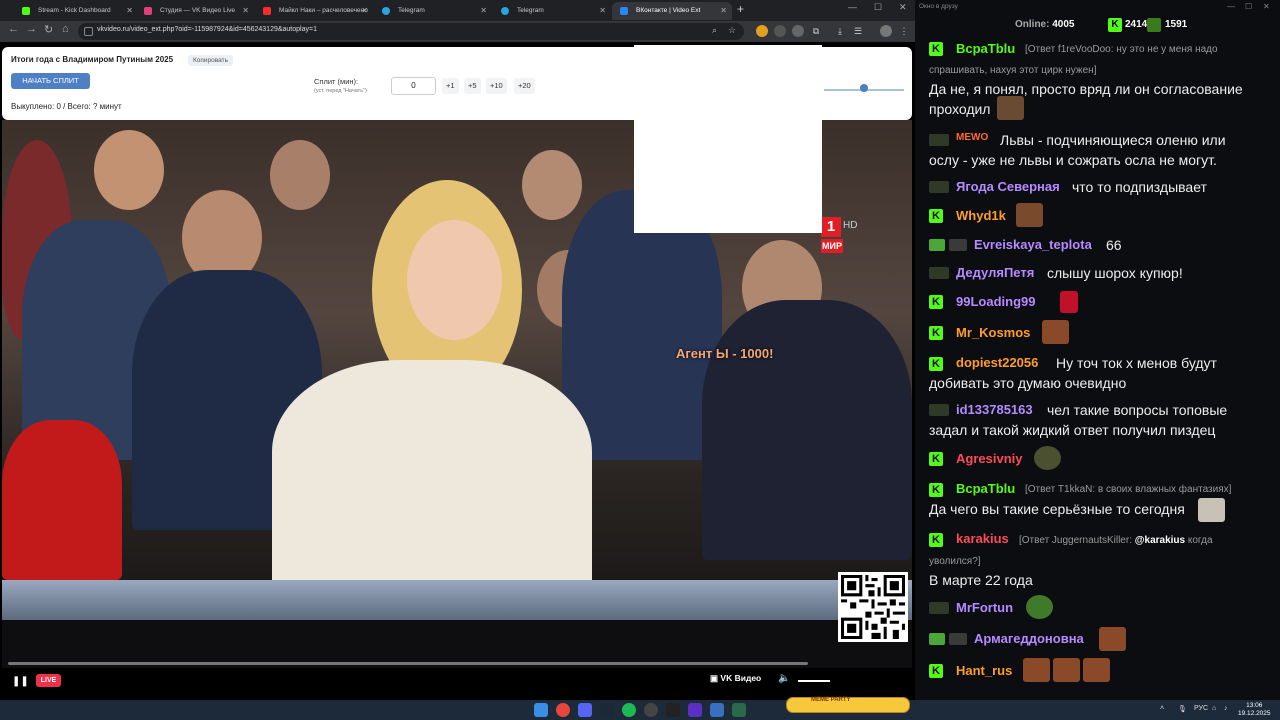 Image resolution: width=1280 pixels, height=720 pixels. Describe the element at coordinates (984, 607) in the screenshot. I see `chat-username: MrFortun` at that location.